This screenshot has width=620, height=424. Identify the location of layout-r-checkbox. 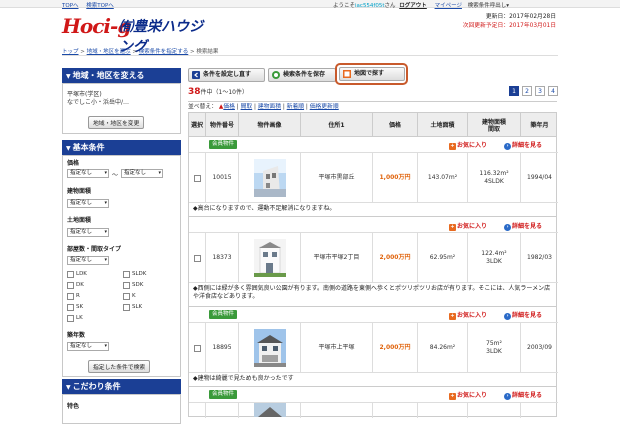
(70, 296).